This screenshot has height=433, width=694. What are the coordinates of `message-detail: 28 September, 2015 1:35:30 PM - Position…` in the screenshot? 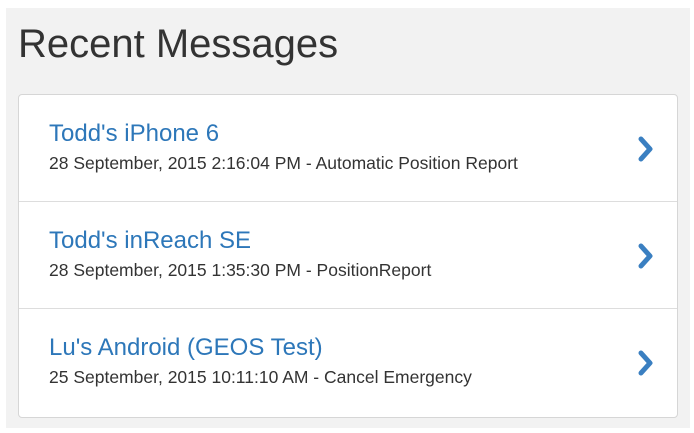 It's located at (240, 270).